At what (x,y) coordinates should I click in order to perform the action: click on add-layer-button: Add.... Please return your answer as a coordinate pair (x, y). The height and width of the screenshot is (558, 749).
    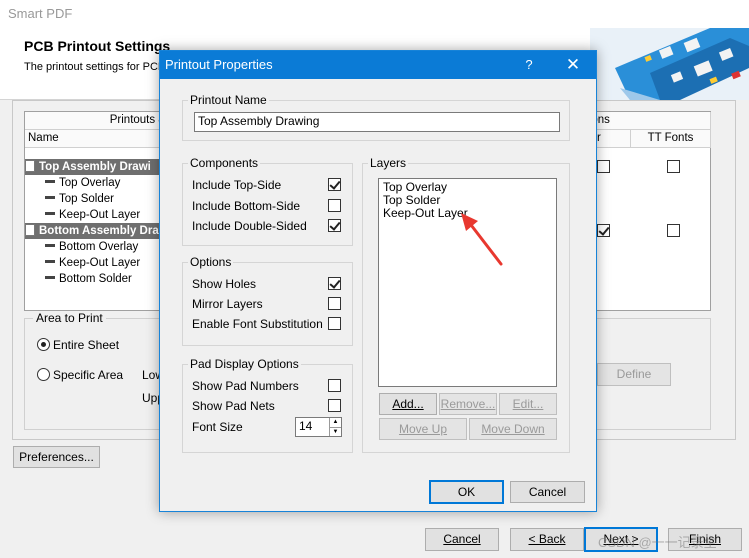
    Looking at the image, I should click on (408, 404).